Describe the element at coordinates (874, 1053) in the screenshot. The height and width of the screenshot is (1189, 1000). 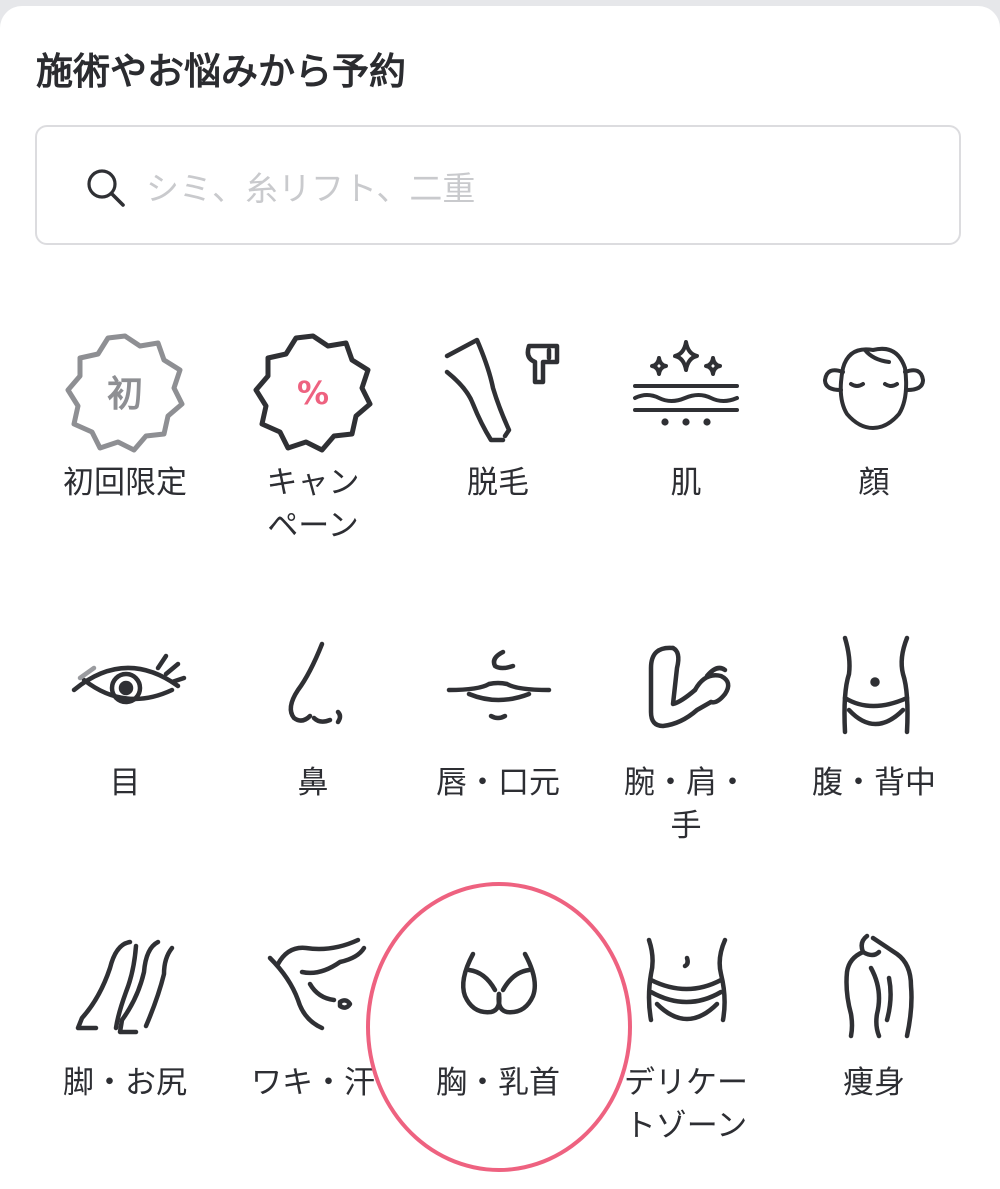
I see `category-slimming: 痩身` at that location.